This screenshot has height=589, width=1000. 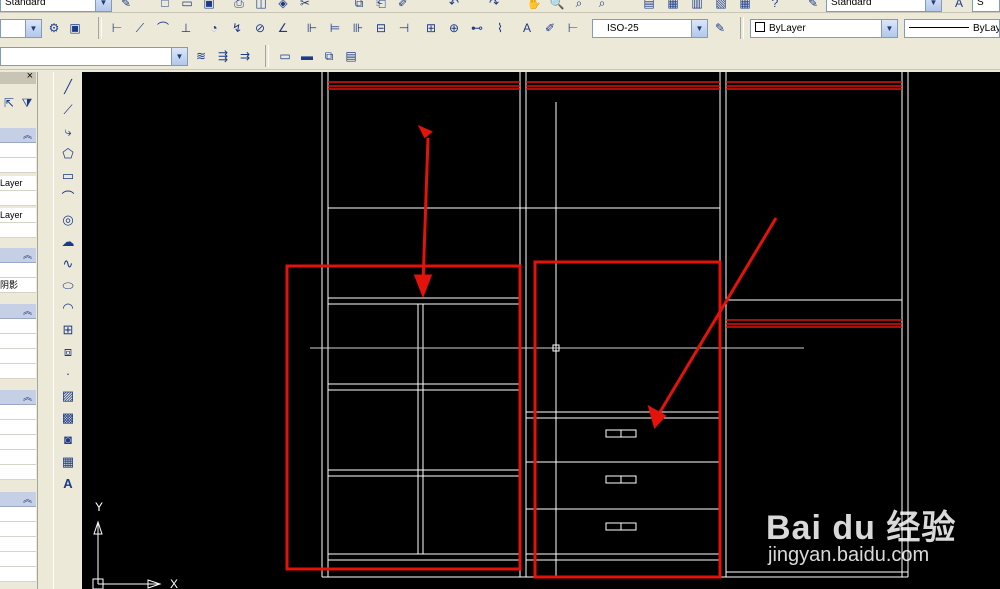 I want to click on text-style-icon: ✎, so click(x=126, y=6).